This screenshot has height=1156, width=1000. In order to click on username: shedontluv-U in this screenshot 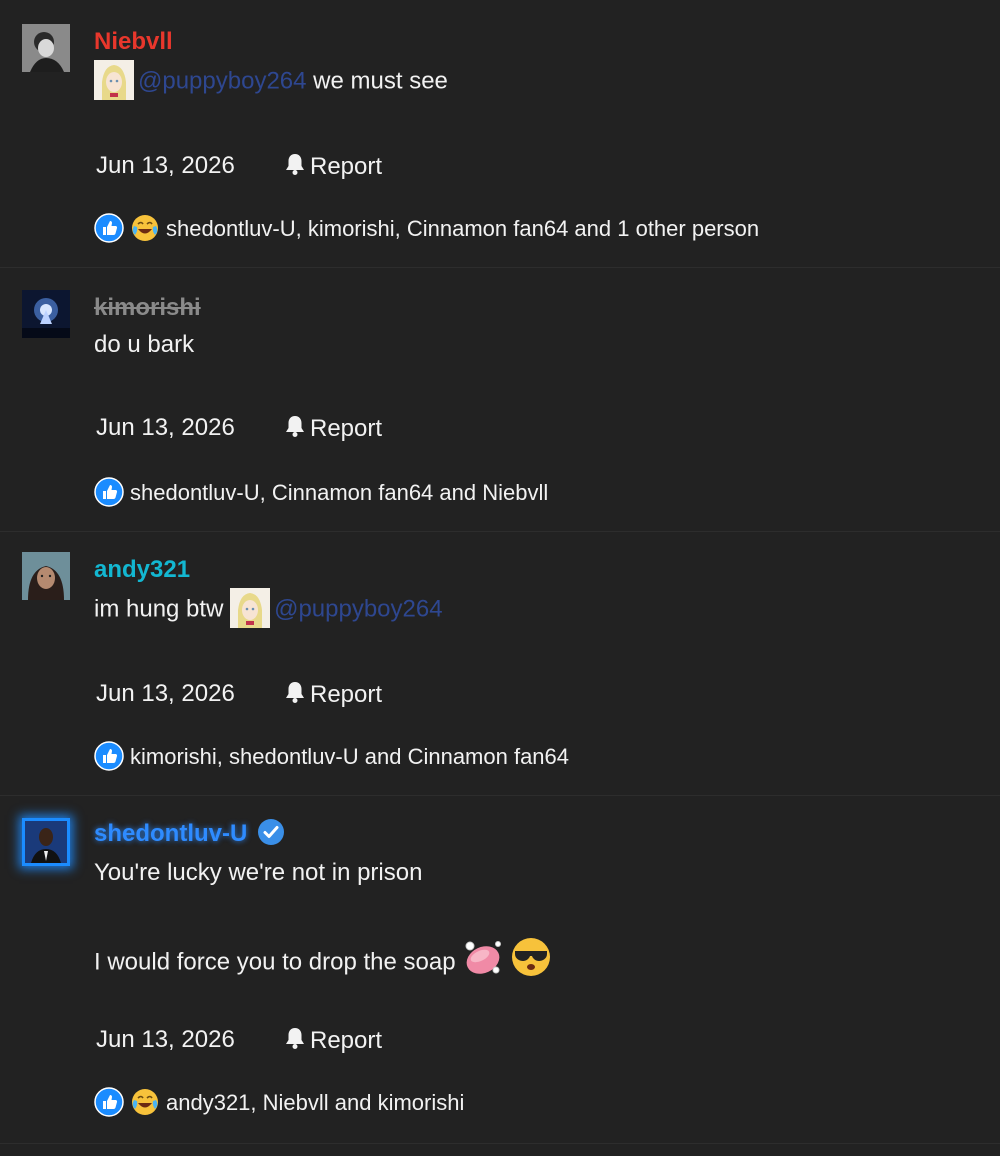, I will do `click(189, 833)`.